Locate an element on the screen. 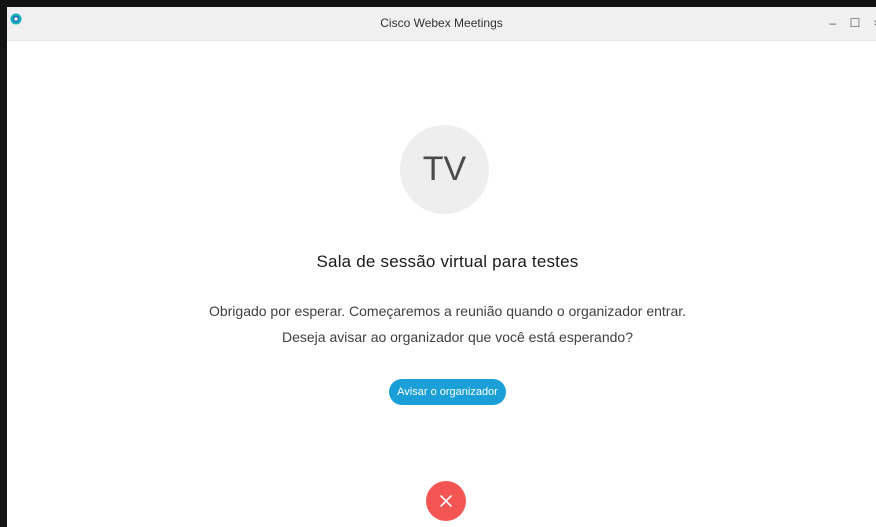  host-avatar: TV is located at coordinates (444, 169).